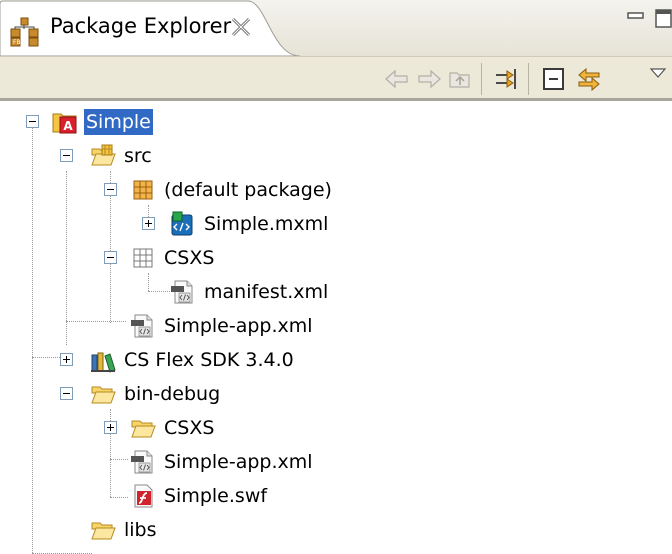  I want to click on tree-node-label: (default package), so click(248, 190).